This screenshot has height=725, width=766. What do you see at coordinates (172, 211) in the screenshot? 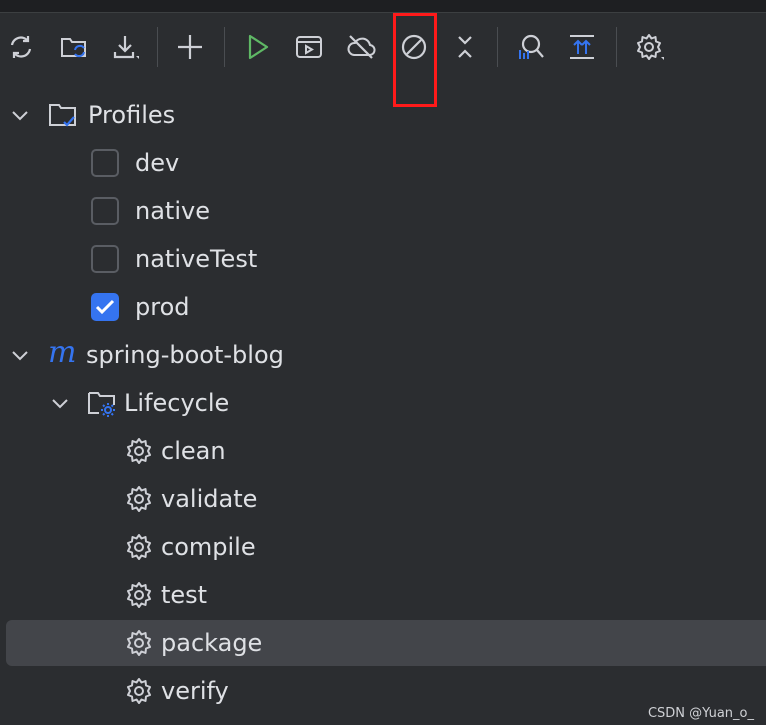
I see `profile-label: native` at bounding box center [172, 211].